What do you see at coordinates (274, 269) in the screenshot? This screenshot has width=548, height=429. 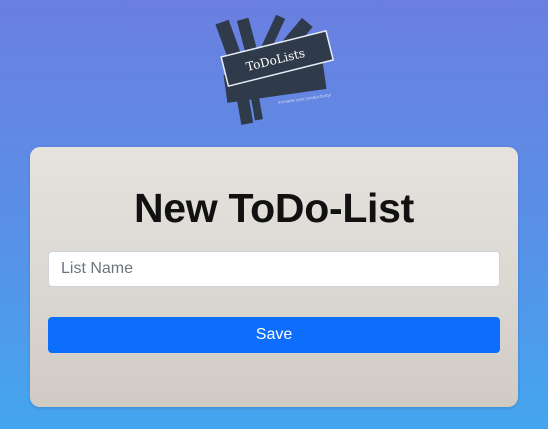 I see `list-name-input` at bounding box center [274, 269].